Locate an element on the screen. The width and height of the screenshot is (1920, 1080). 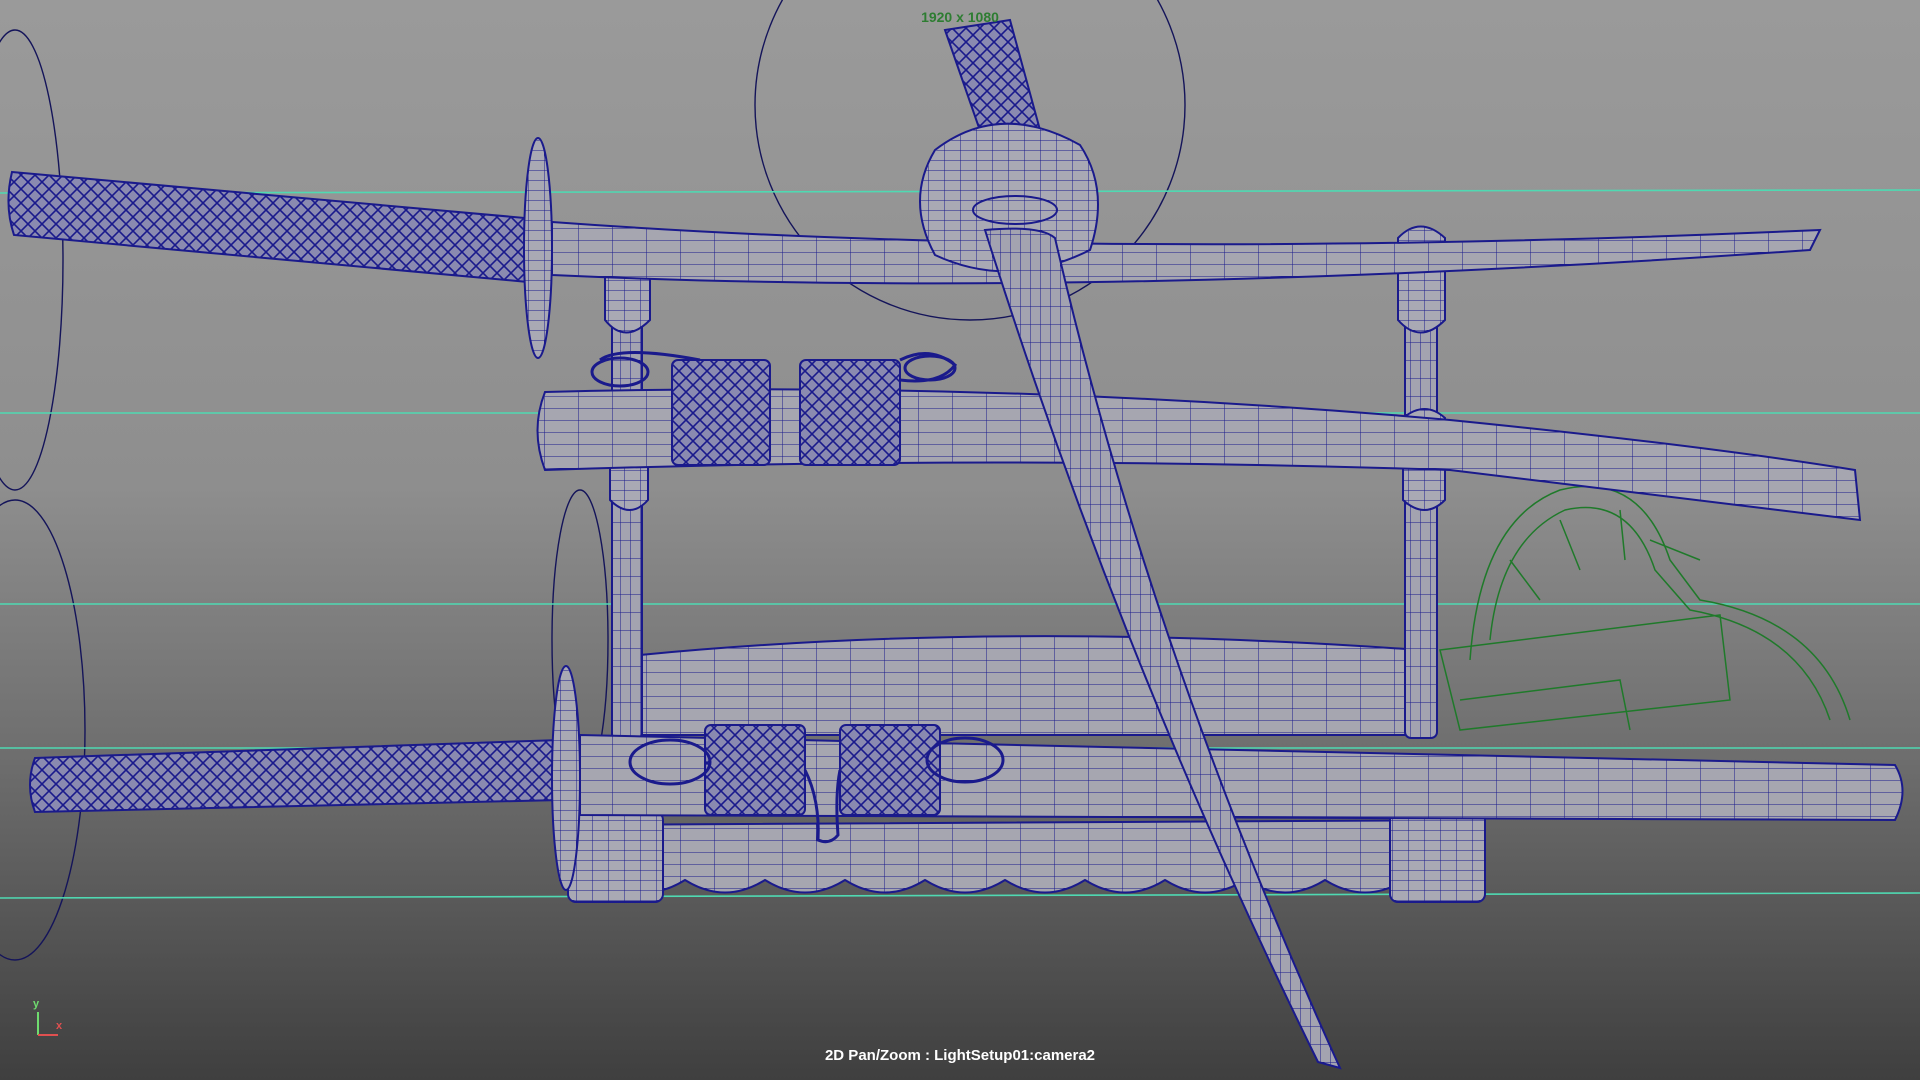
resolution-gate-label: 1920 x 1080 is located at coordinates (960, 17).